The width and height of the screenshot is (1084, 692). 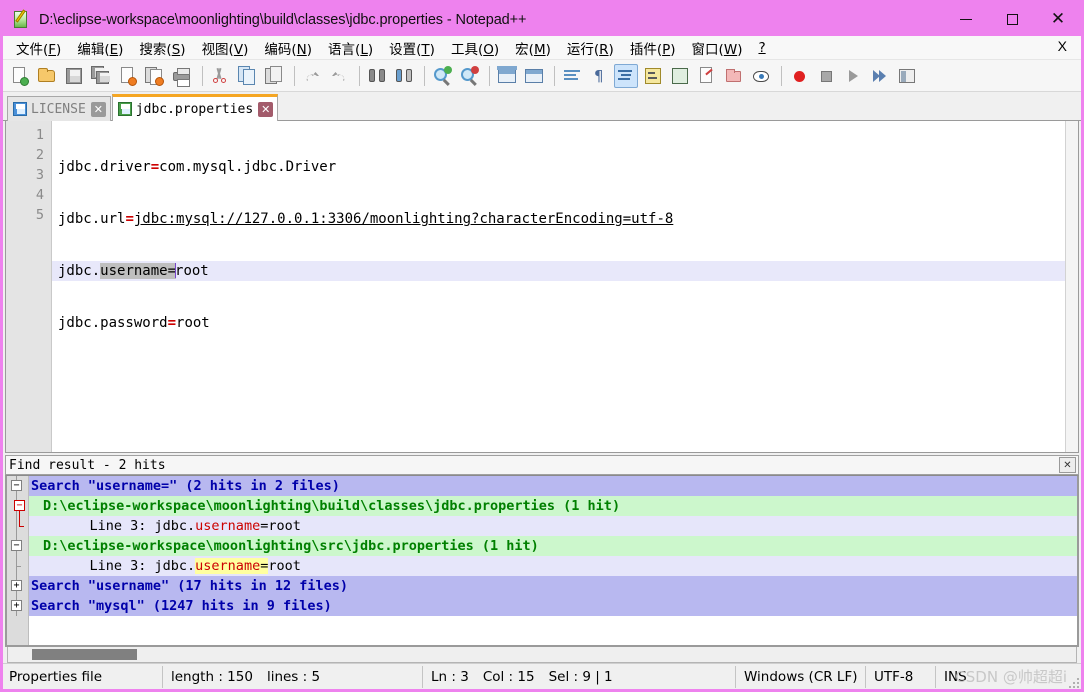 I want to click on find-icon, so click(x=377, y=76).